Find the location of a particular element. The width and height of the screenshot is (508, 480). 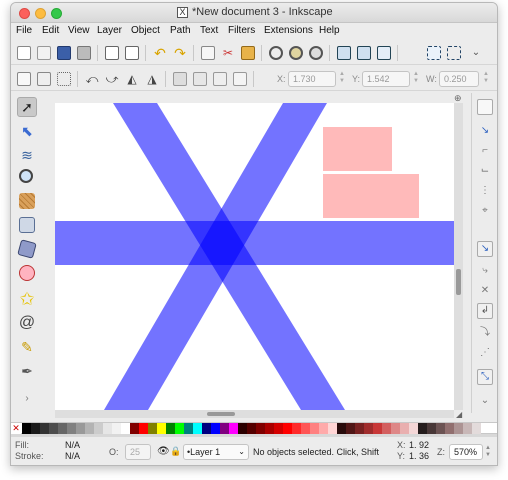

open-icon is located at coordinates (44, 53).